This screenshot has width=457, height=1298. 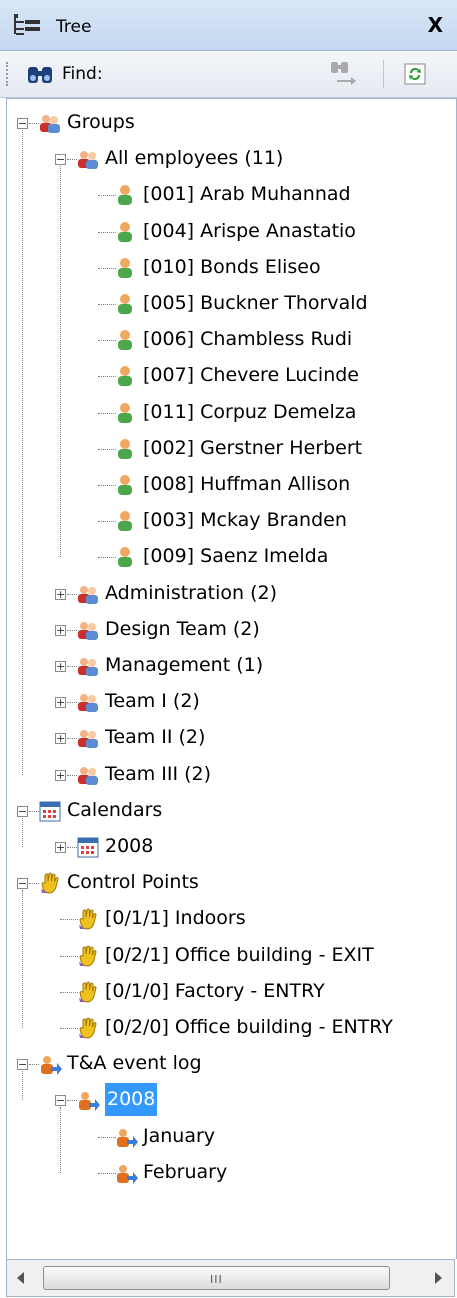 I want to click on node-label: 2008, so click(x=129, y=846).